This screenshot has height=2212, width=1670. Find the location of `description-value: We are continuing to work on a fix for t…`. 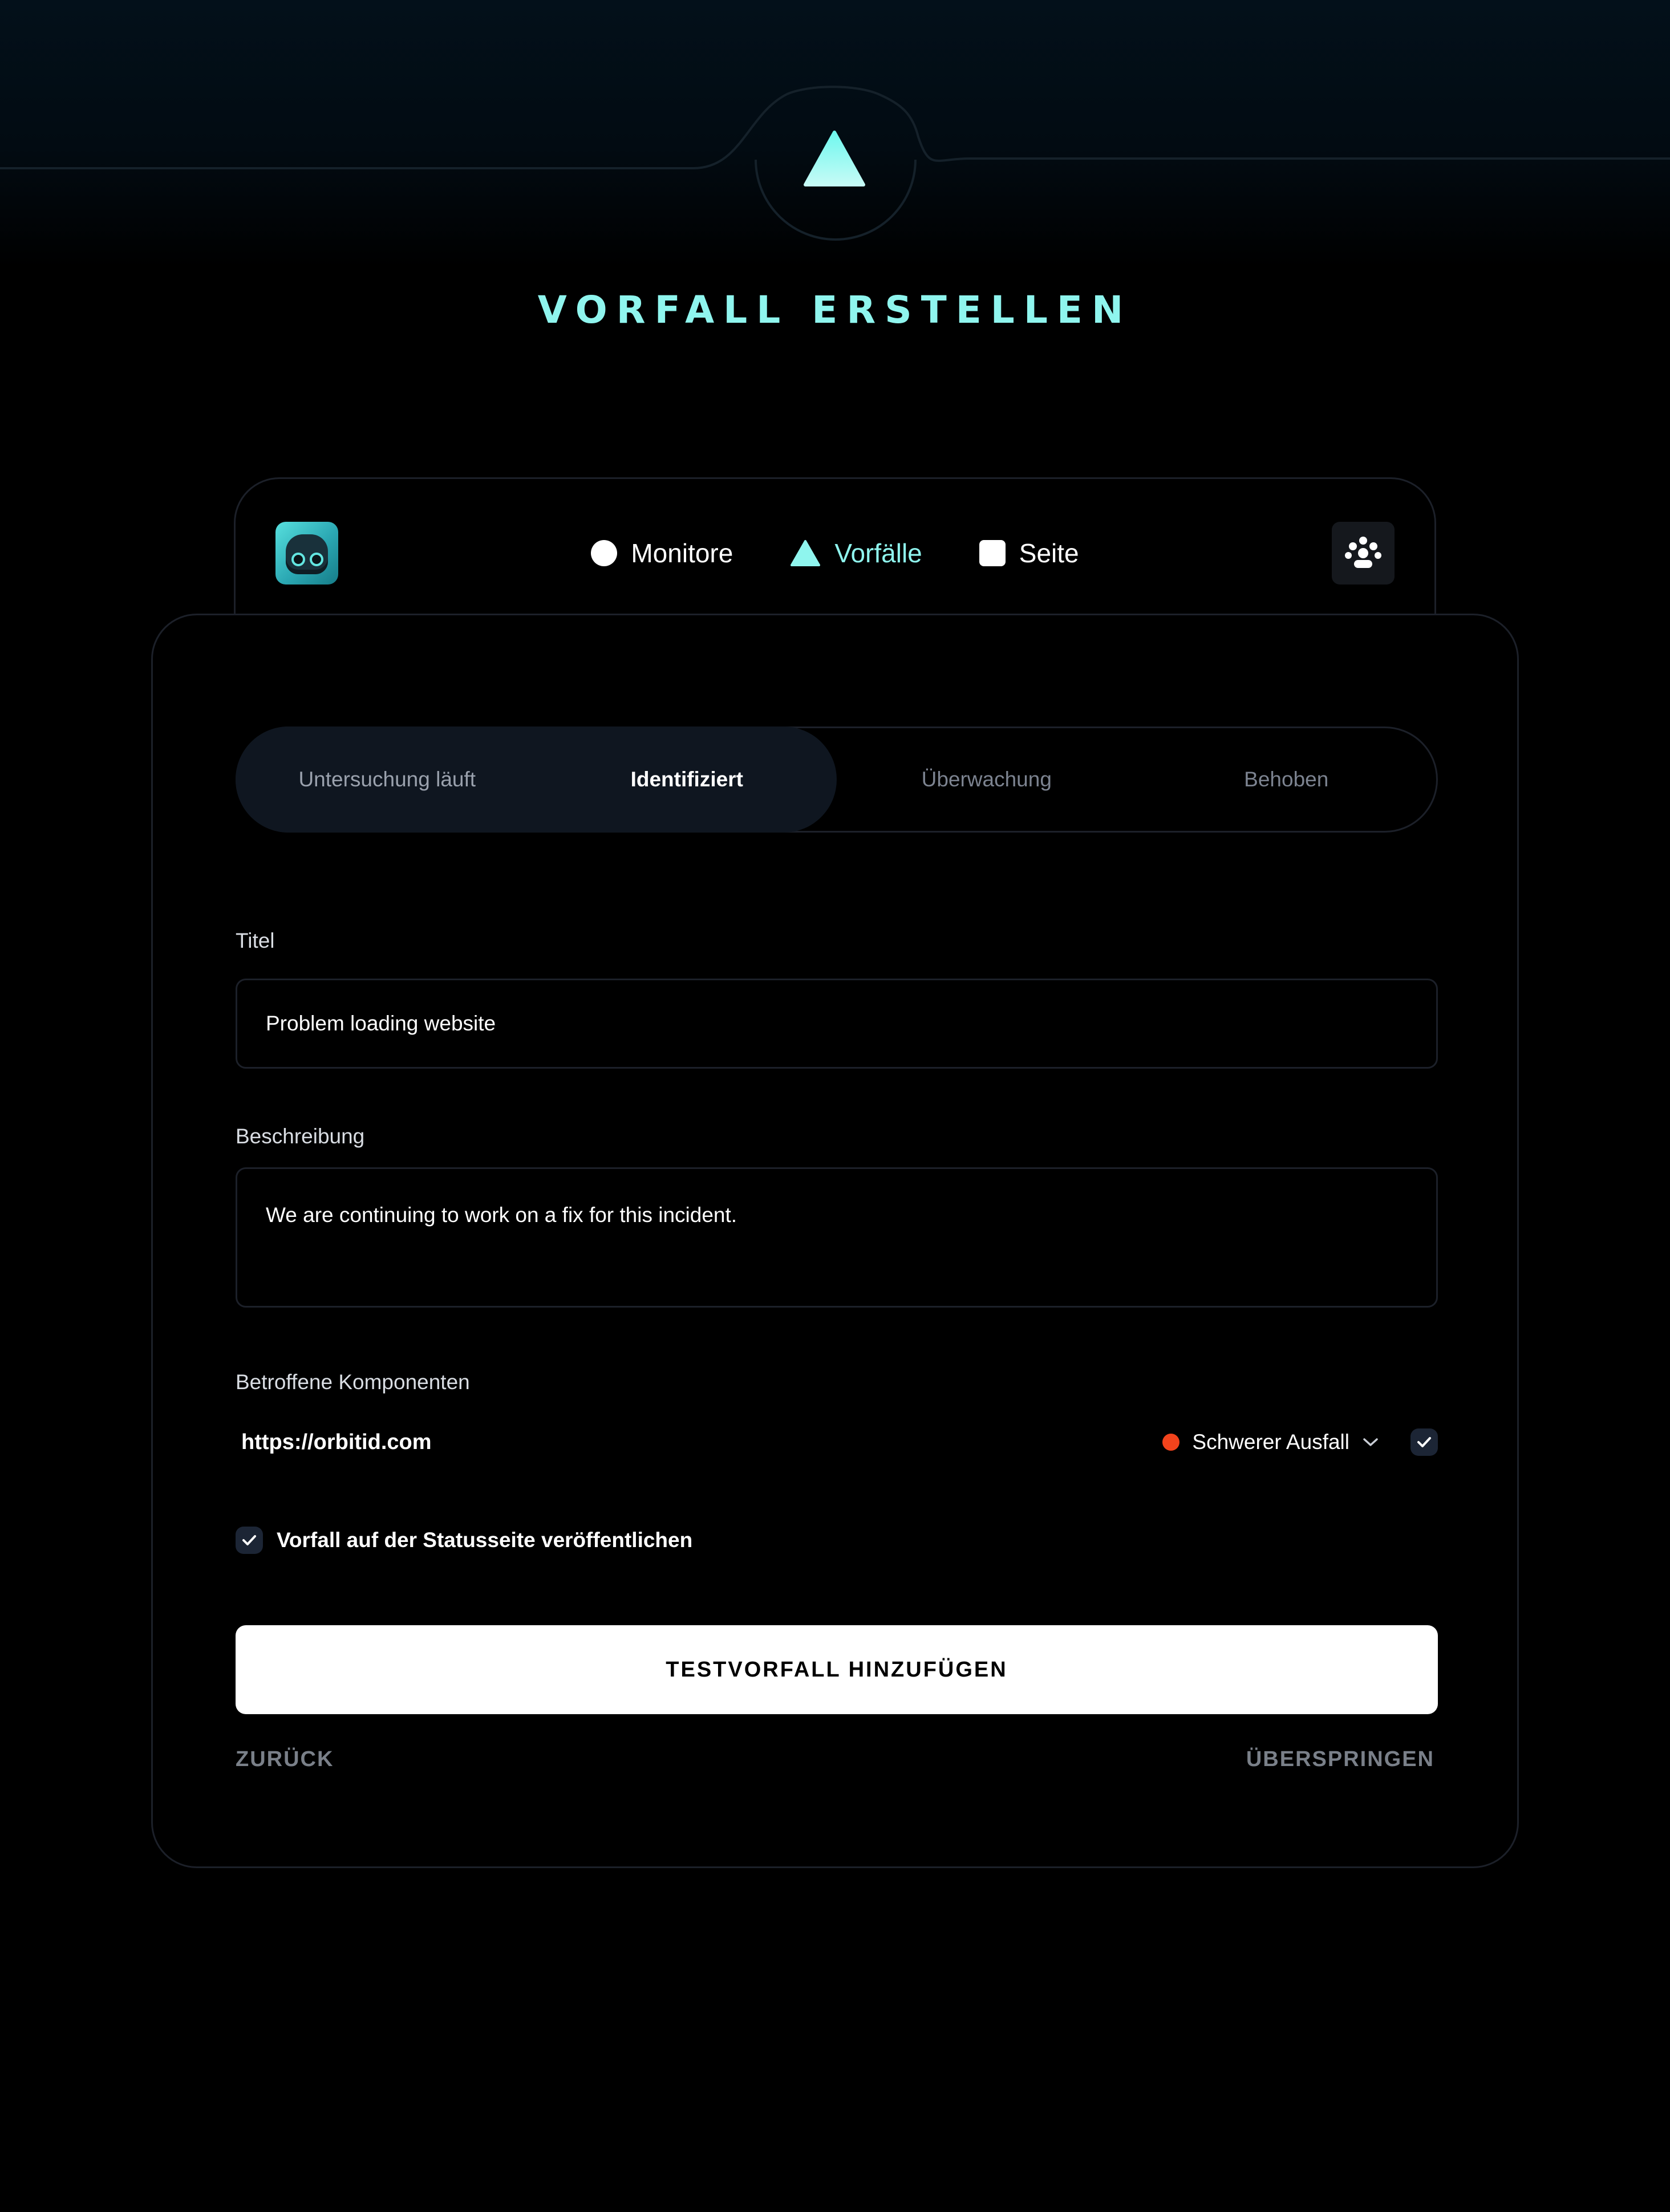

description-value: We are continuing to work on a fix for t… is located at coordinates (502, 1215).